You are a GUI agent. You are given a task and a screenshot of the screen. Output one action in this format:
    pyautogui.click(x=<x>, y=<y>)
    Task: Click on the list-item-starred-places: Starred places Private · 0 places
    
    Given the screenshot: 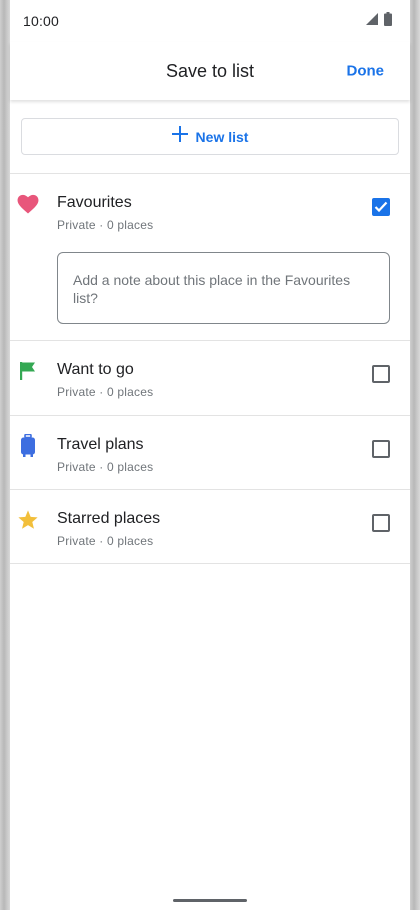 What is the action you would take?
    pyautogui.click(x=210, y=527)
    